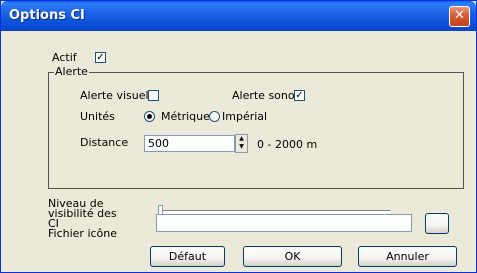  Describe the element at coordinates (214, 116) in the screenshot. I see `radio-imperial` at that location.